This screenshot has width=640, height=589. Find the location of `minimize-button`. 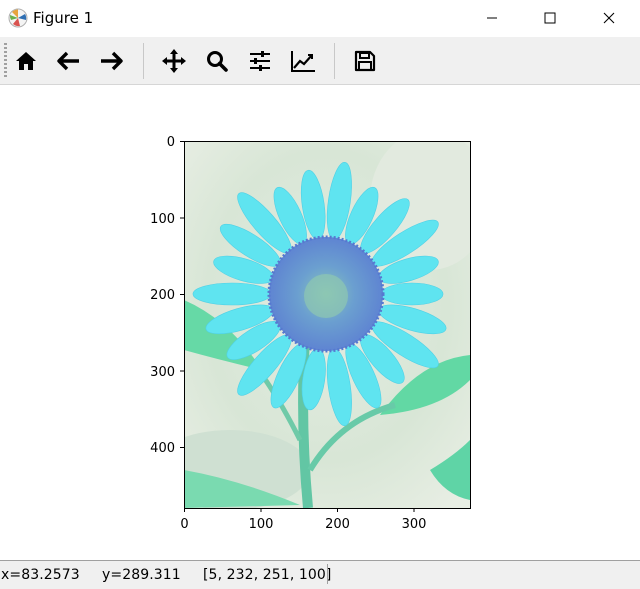

minimize-button is located at coordinates (492, 18).